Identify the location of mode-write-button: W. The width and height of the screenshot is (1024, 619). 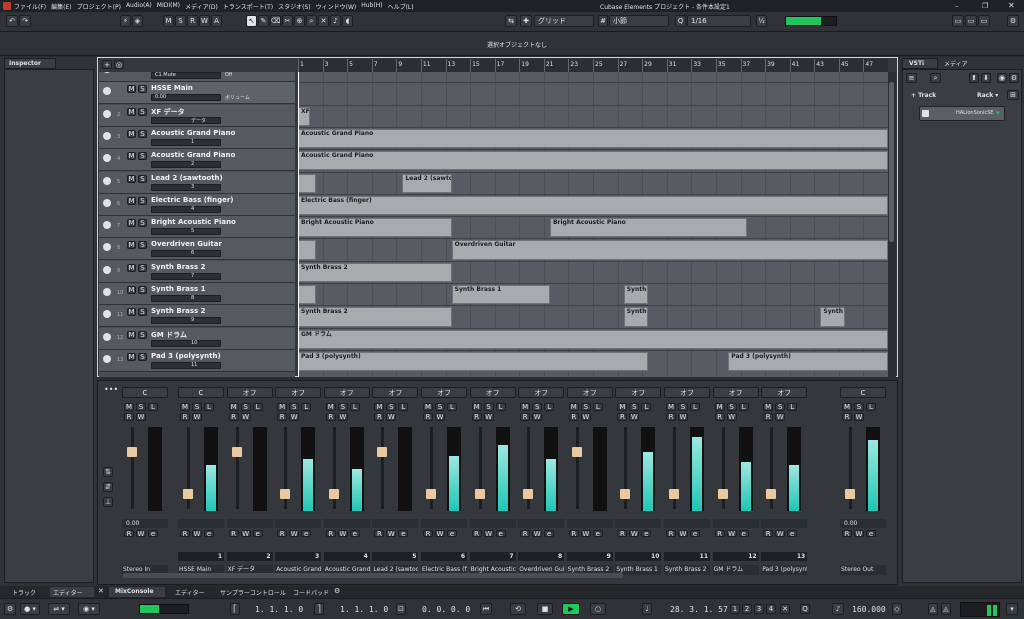
(204, 21).